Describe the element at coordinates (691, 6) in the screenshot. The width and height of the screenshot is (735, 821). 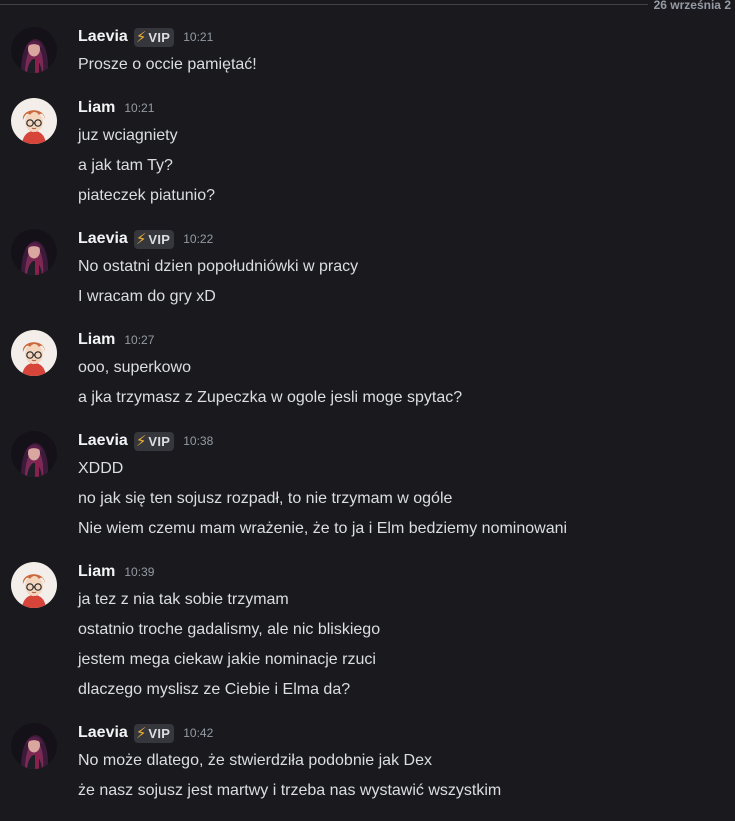
I see `date-divider-label: 26 września 2` at that location.